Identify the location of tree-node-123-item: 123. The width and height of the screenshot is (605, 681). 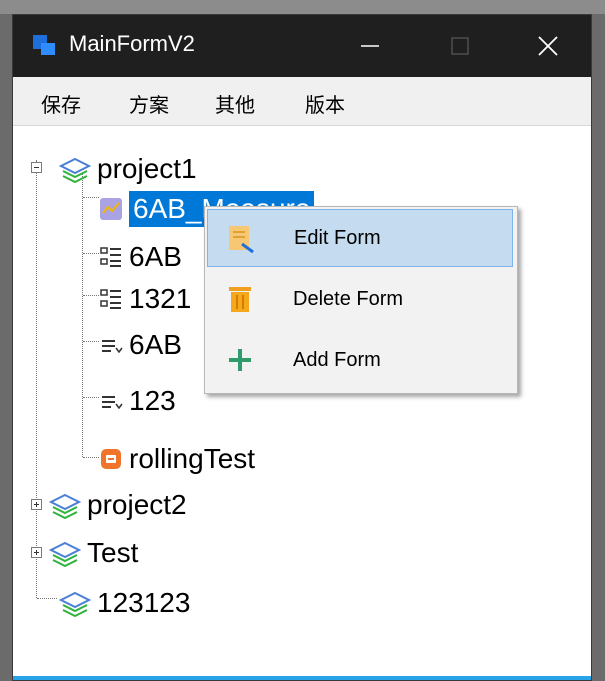
(137, 401).